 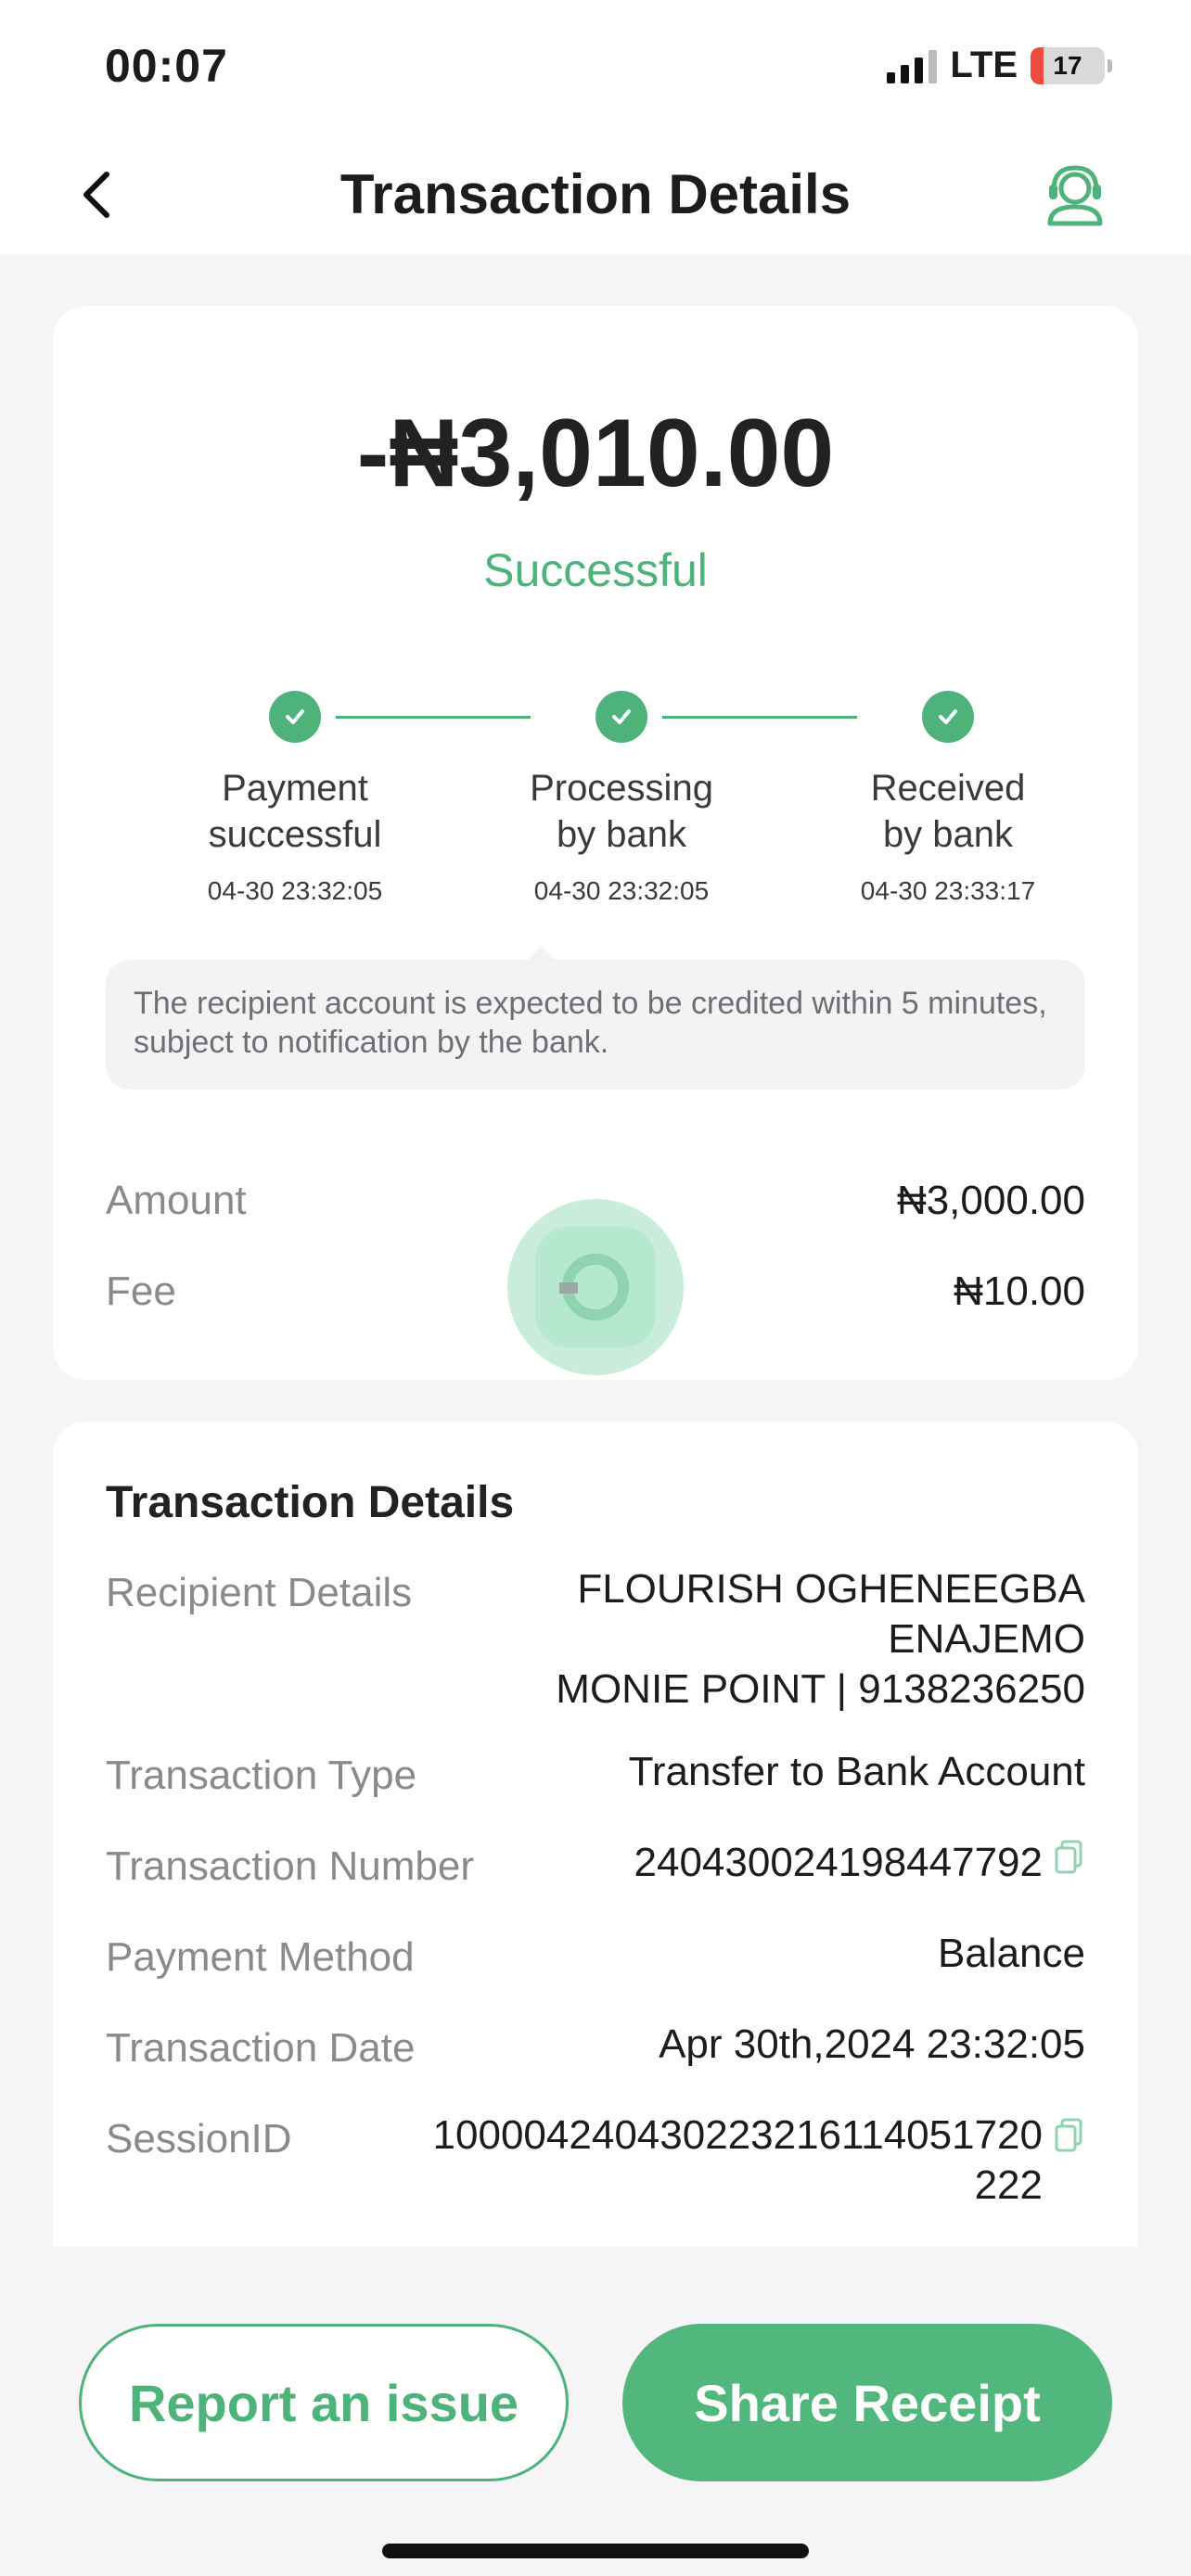 I want to click on battery-icon: 17, so click(x=1068, y=65).